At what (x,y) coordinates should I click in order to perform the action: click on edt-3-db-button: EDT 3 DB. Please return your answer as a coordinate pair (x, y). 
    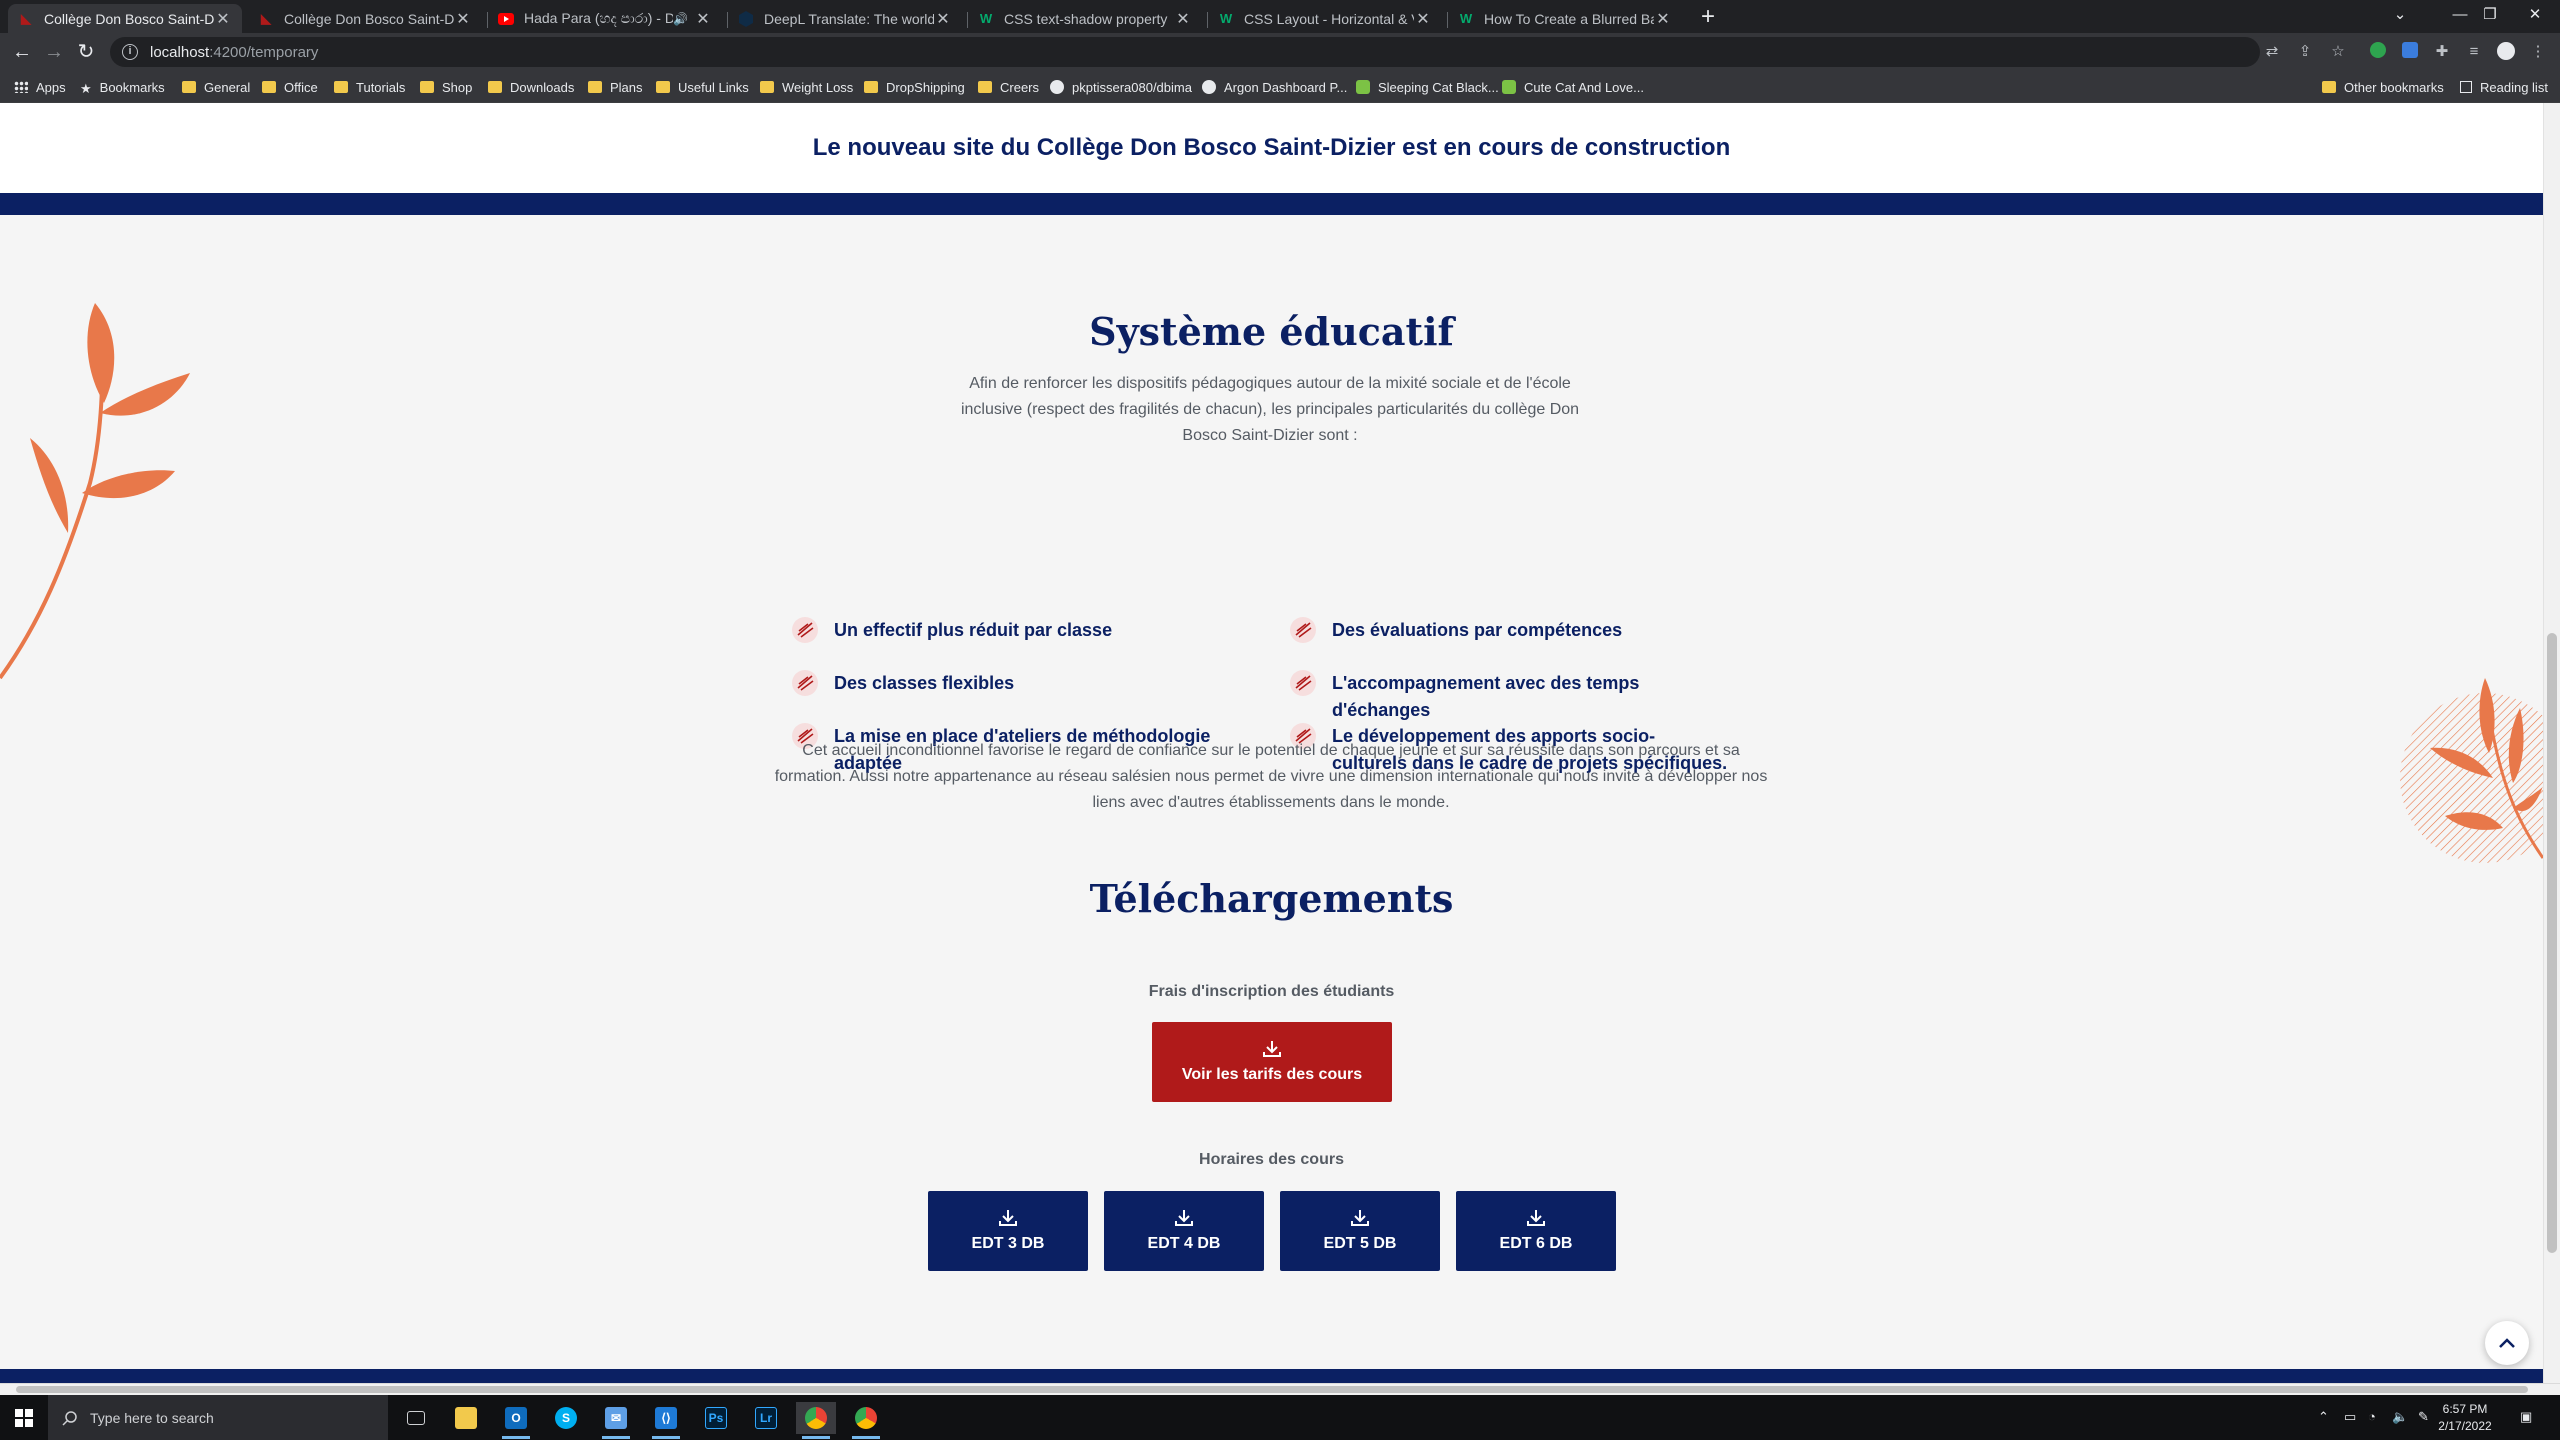
    Looking at the image, I should click on (1008, 1231).